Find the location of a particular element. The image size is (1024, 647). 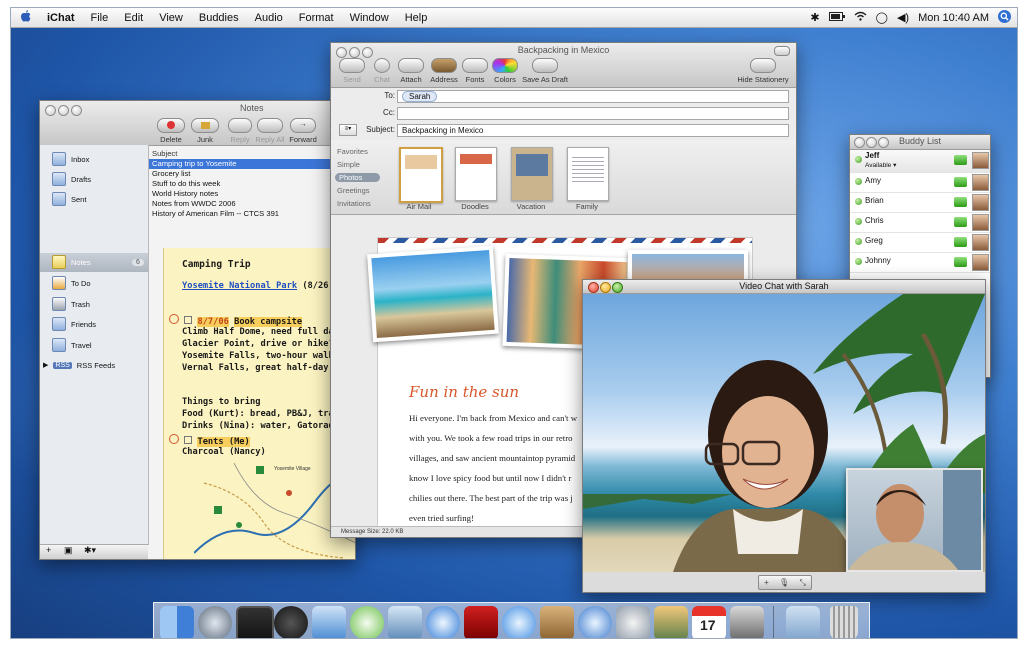

trash-icon is located at coordinates (844, 622).